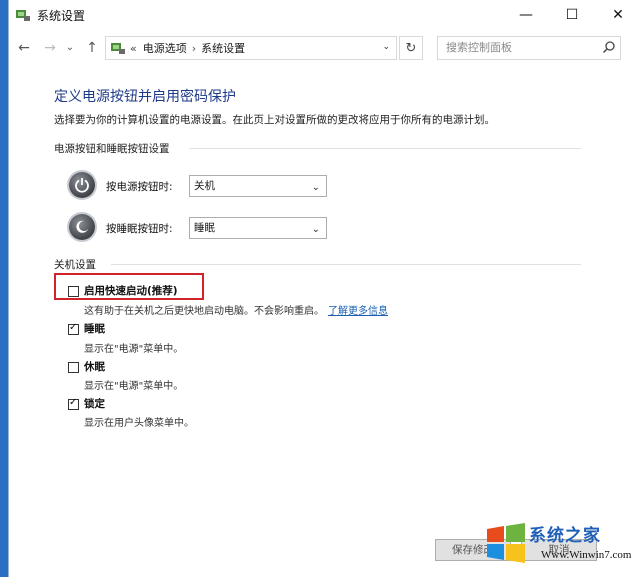 The image size is (640, 577). I want to click on refresh-button: ↻, so click(411, 48).